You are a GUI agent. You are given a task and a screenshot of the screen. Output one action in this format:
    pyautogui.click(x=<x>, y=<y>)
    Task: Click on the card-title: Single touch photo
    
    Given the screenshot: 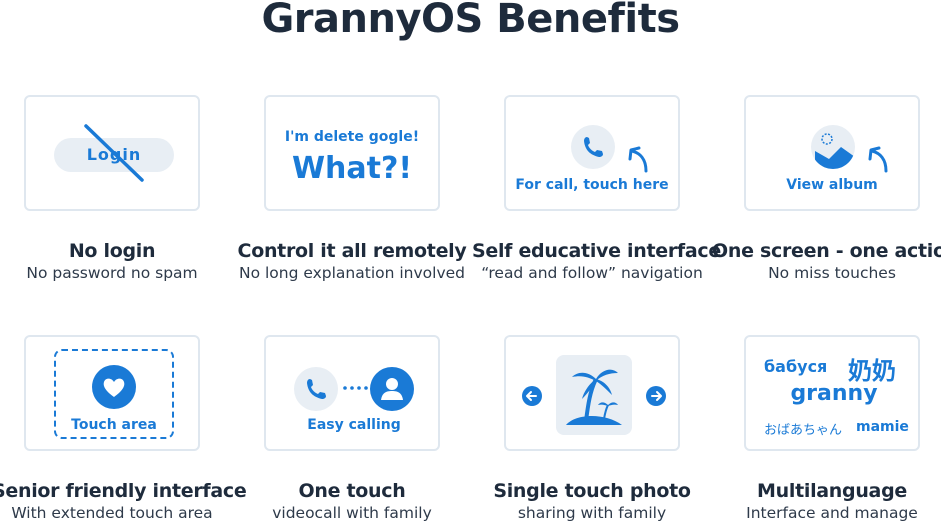 What is the action you would take?
    pyautogui.click(x=592, y=491)
    